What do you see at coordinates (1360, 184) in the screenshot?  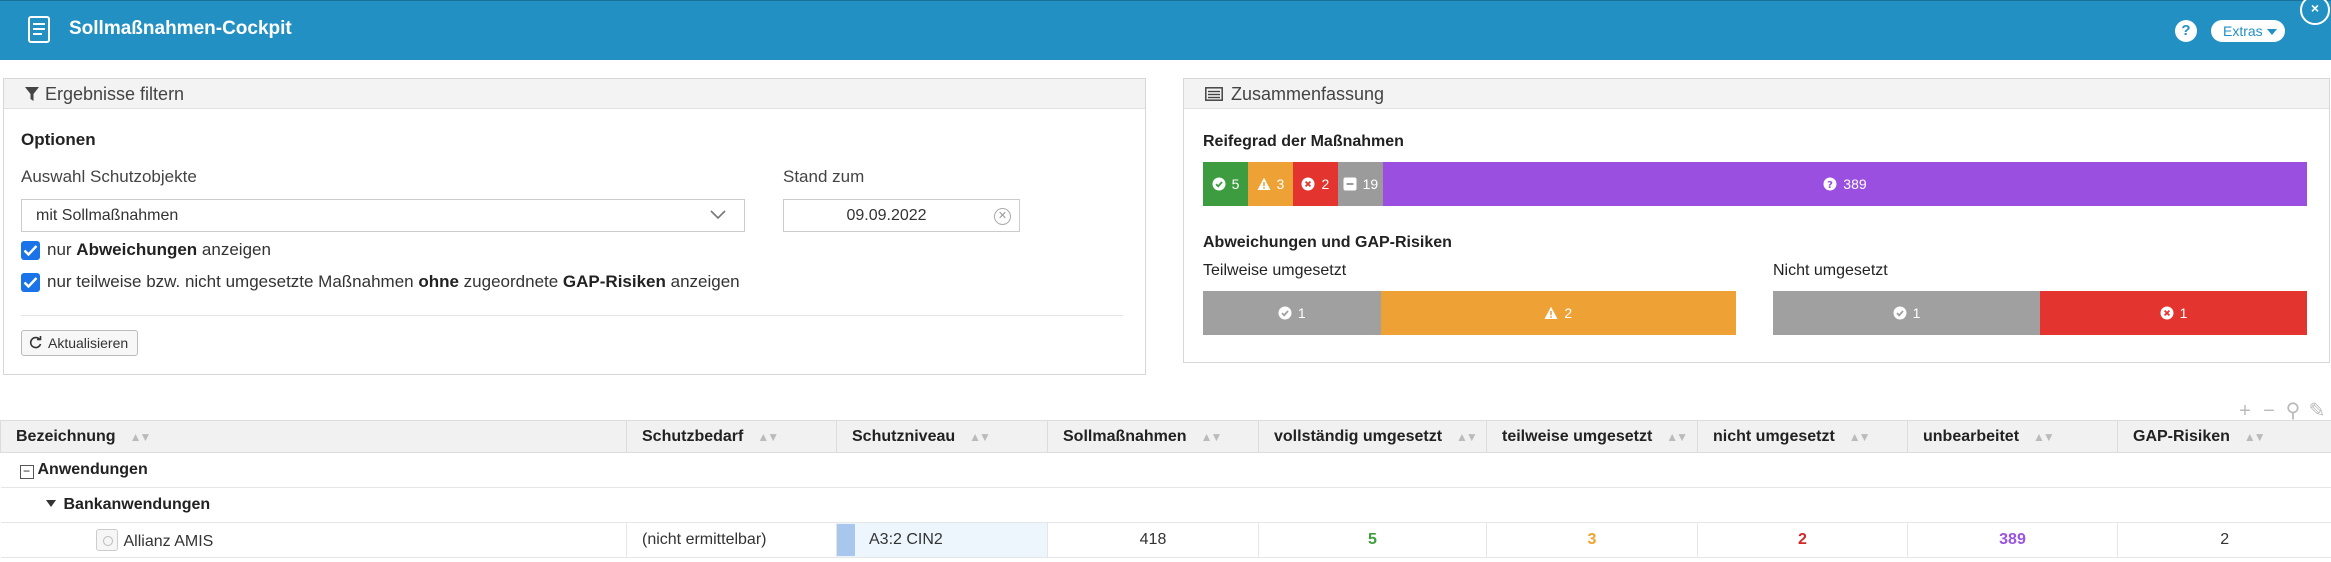 I see `bar-segment-minus-square: 19` at bounding box center [1360, 184].